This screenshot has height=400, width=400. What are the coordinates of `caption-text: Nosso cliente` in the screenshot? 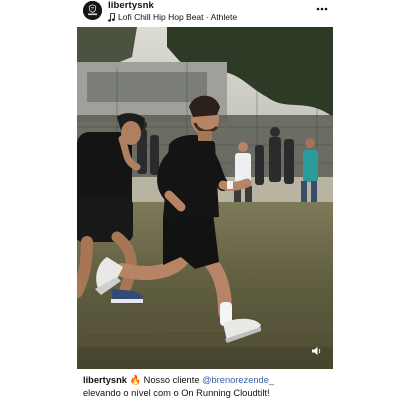 It's located at (172, 380).